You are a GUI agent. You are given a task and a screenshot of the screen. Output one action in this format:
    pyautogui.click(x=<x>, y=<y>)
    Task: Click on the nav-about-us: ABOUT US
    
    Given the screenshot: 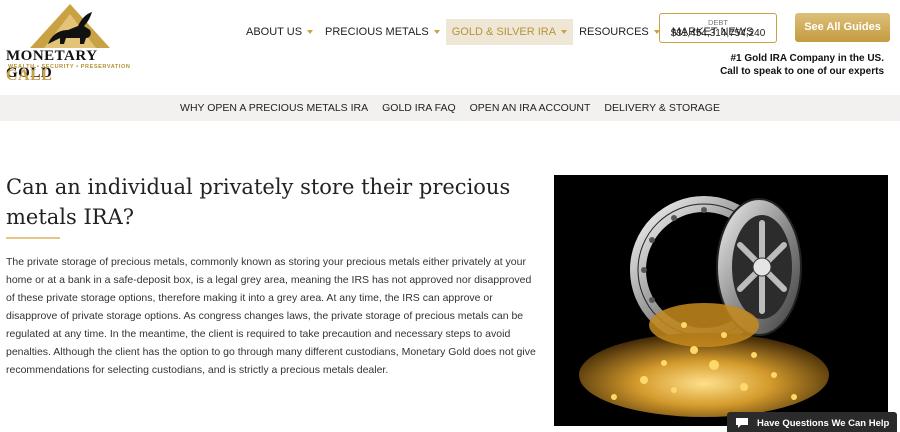 What is the action you would take?
    pyautogui.click(x=279, y=32)
    